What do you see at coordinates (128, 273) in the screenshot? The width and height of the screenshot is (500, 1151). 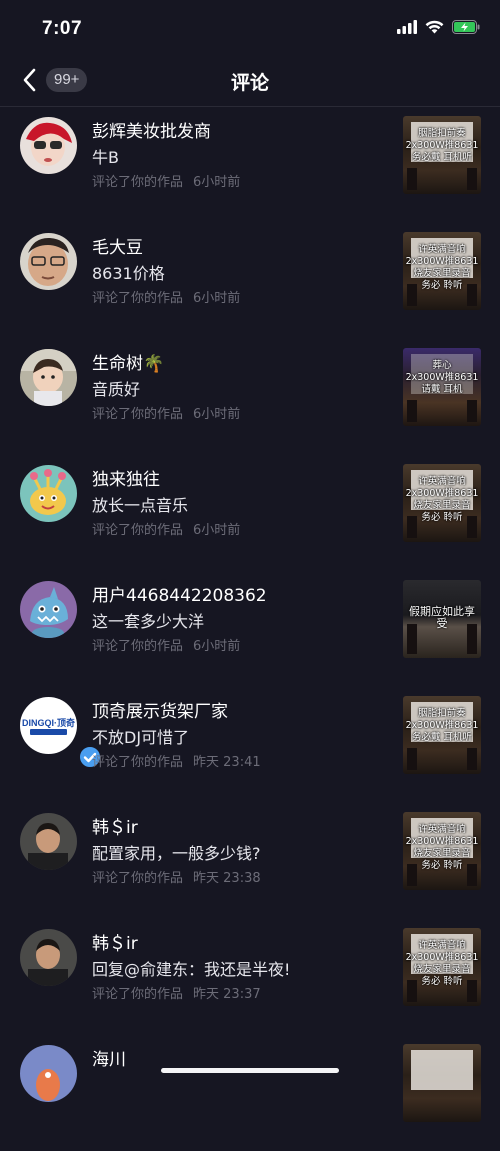 I see `comment-text: 8631价格` at bounding box center [128, 273].